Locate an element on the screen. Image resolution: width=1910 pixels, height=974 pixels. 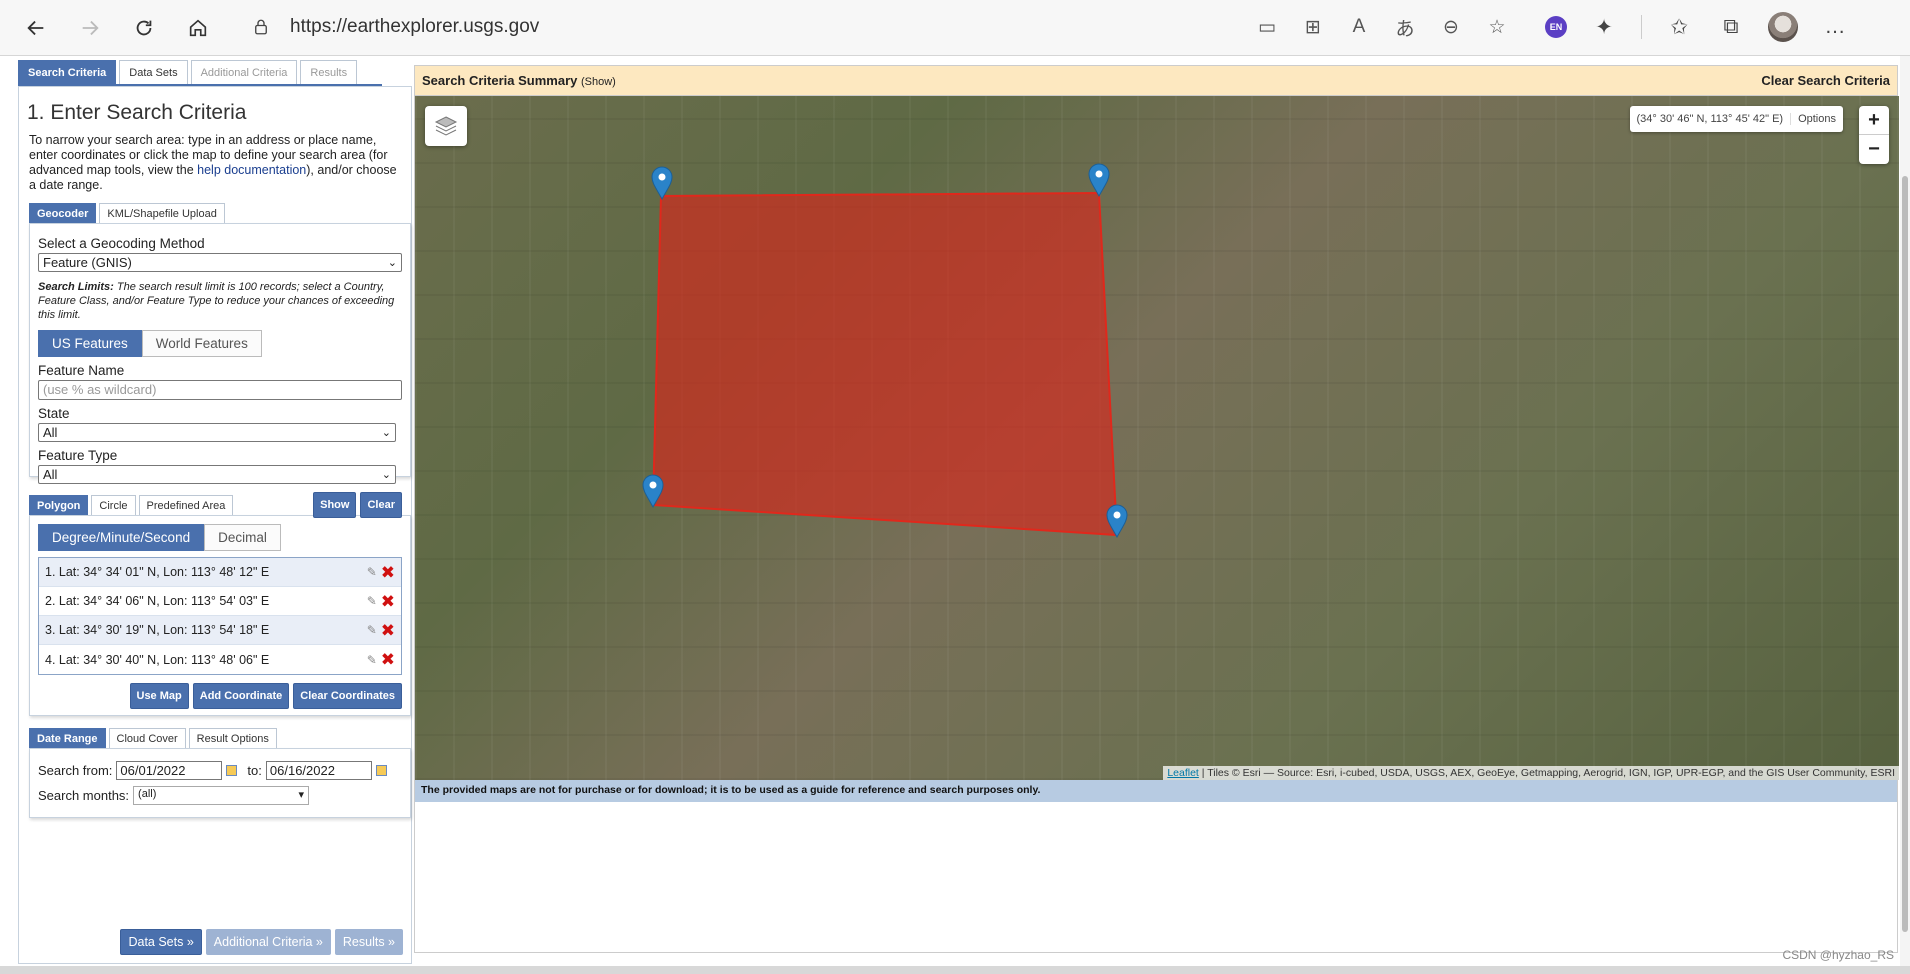
use-map-button: Use Map is located at coordinates (159, 696).